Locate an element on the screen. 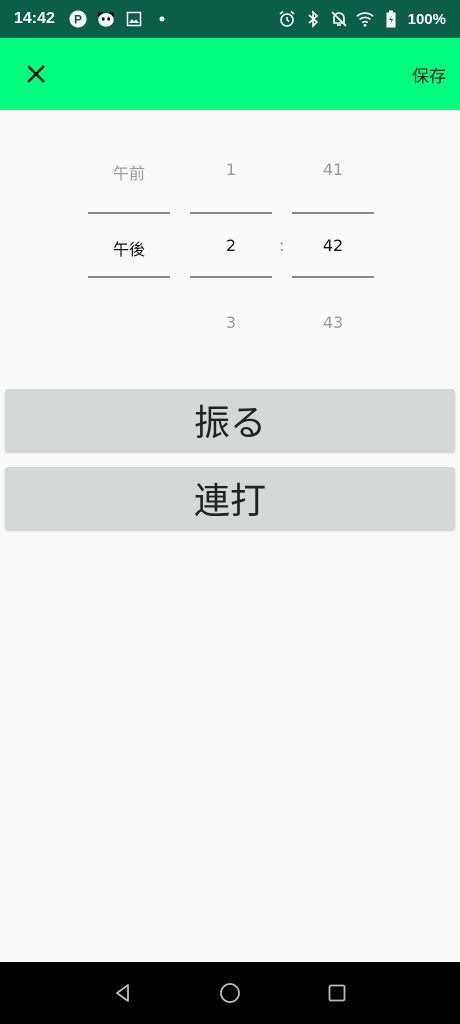  ampm-prev: 午前 is located at coordinates (129, 172).